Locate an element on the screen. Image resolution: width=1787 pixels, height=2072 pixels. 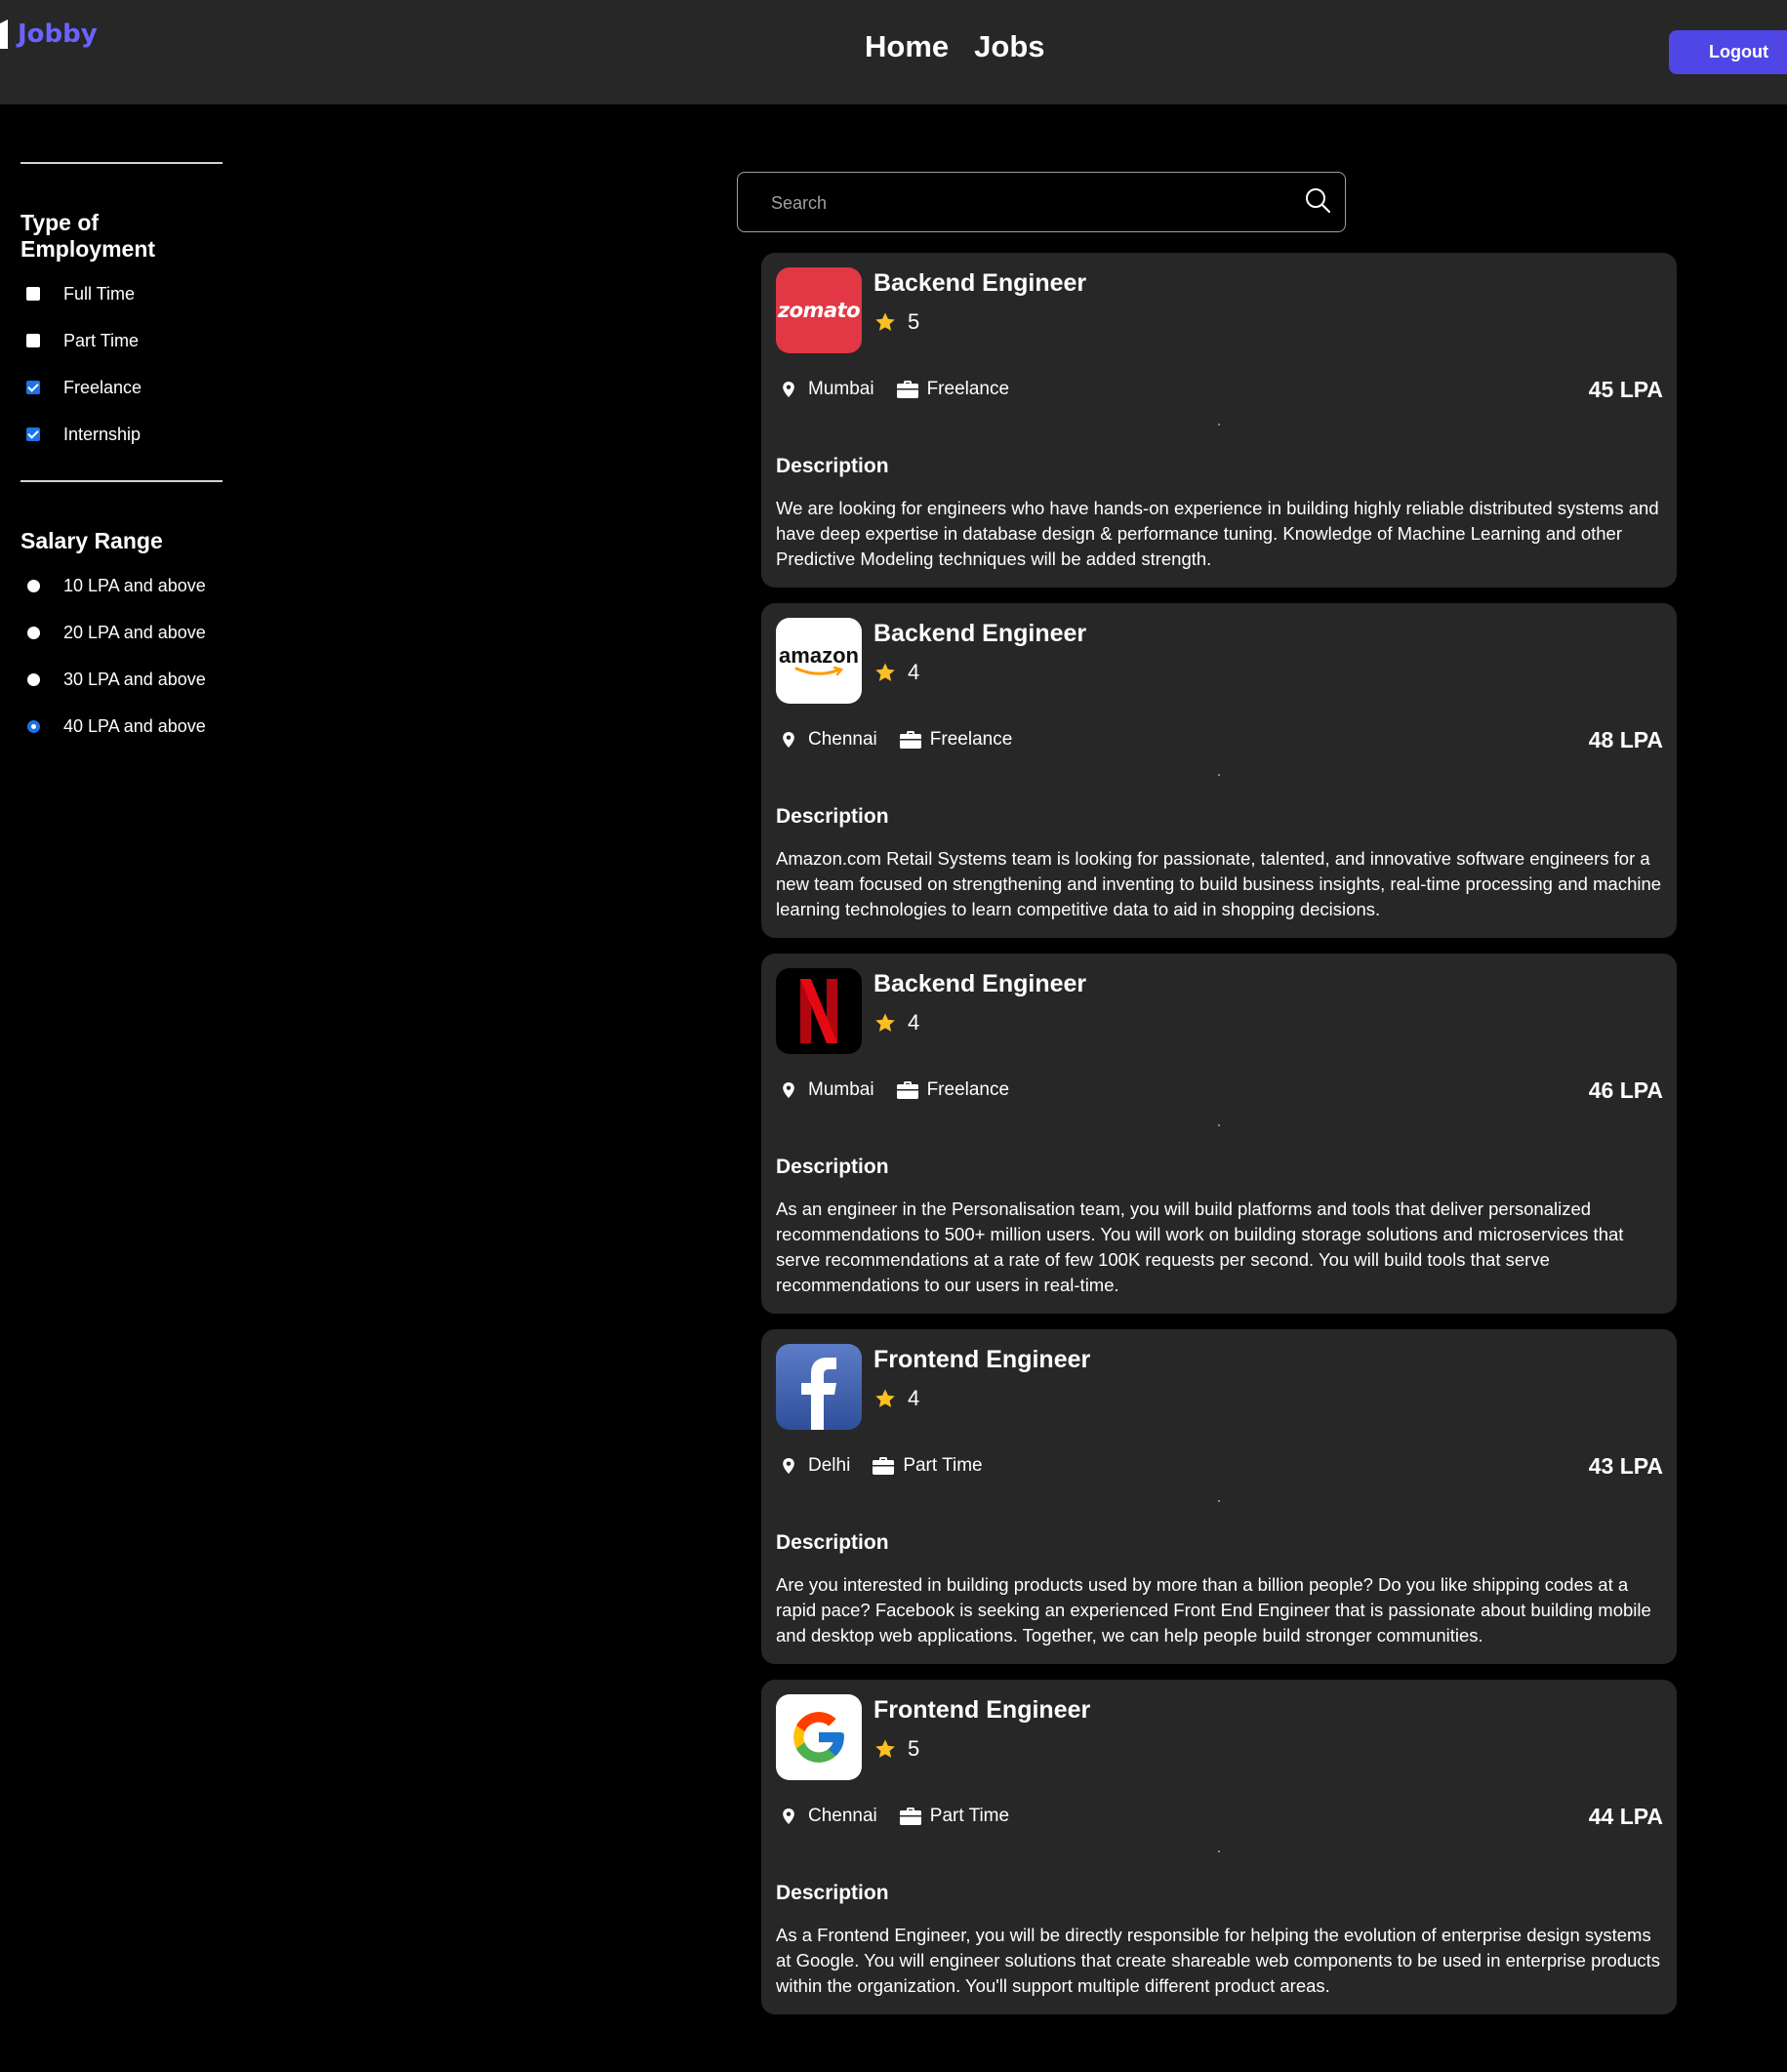
employment-options: Full Time Part Time Freelance Internship is located at coordinates (121, 364).